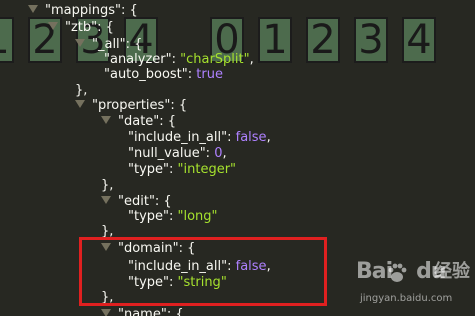 The height and width of the screenshot is (316, 475). I want to click on json-line-include-in-all: "include_in_all": false,, so click(199, 137).